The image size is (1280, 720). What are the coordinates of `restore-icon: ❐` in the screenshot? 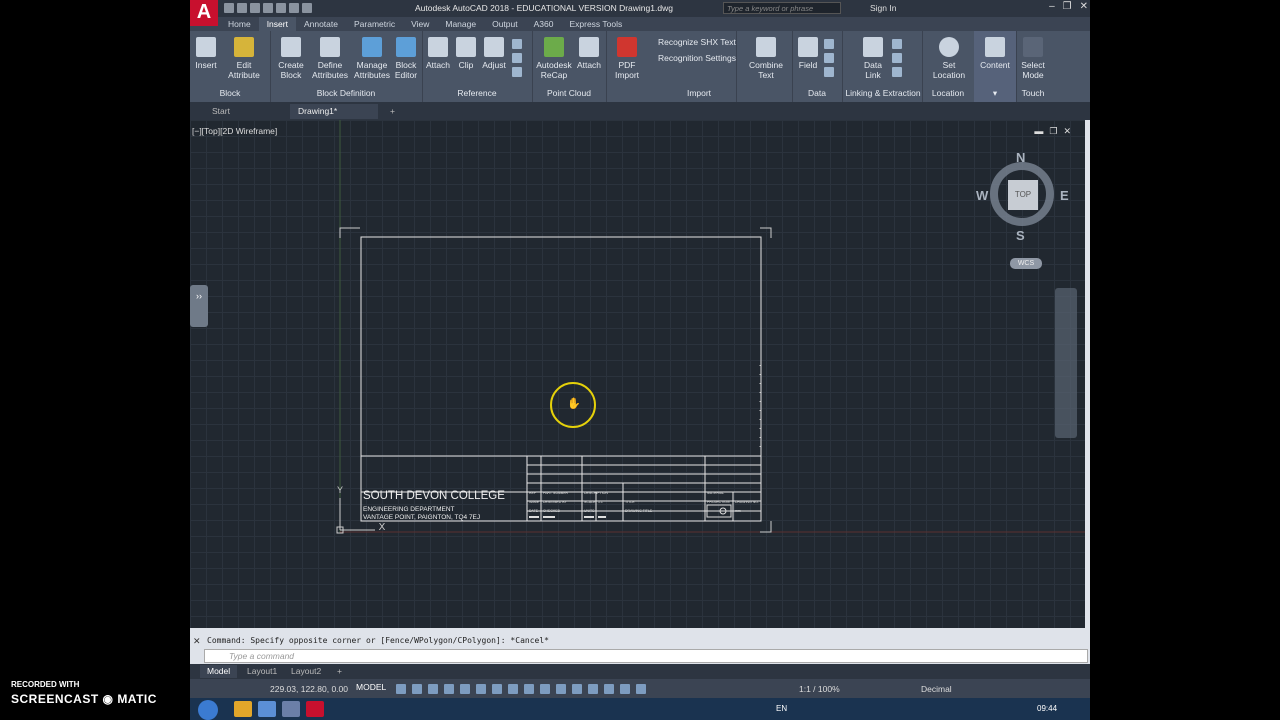 It's located at (1067, 6).